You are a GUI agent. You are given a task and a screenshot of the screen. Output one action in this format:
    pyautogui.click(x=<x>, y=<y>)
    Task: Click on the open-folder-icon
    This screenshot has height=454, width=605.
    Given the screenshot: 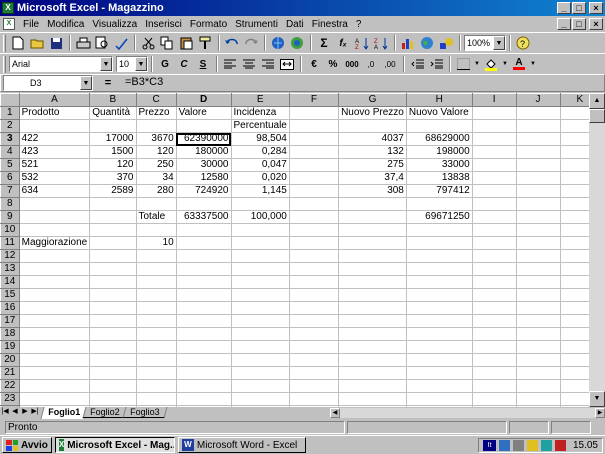 What is the action you would take?
    pyautogui.click(x=37, y=43)
    